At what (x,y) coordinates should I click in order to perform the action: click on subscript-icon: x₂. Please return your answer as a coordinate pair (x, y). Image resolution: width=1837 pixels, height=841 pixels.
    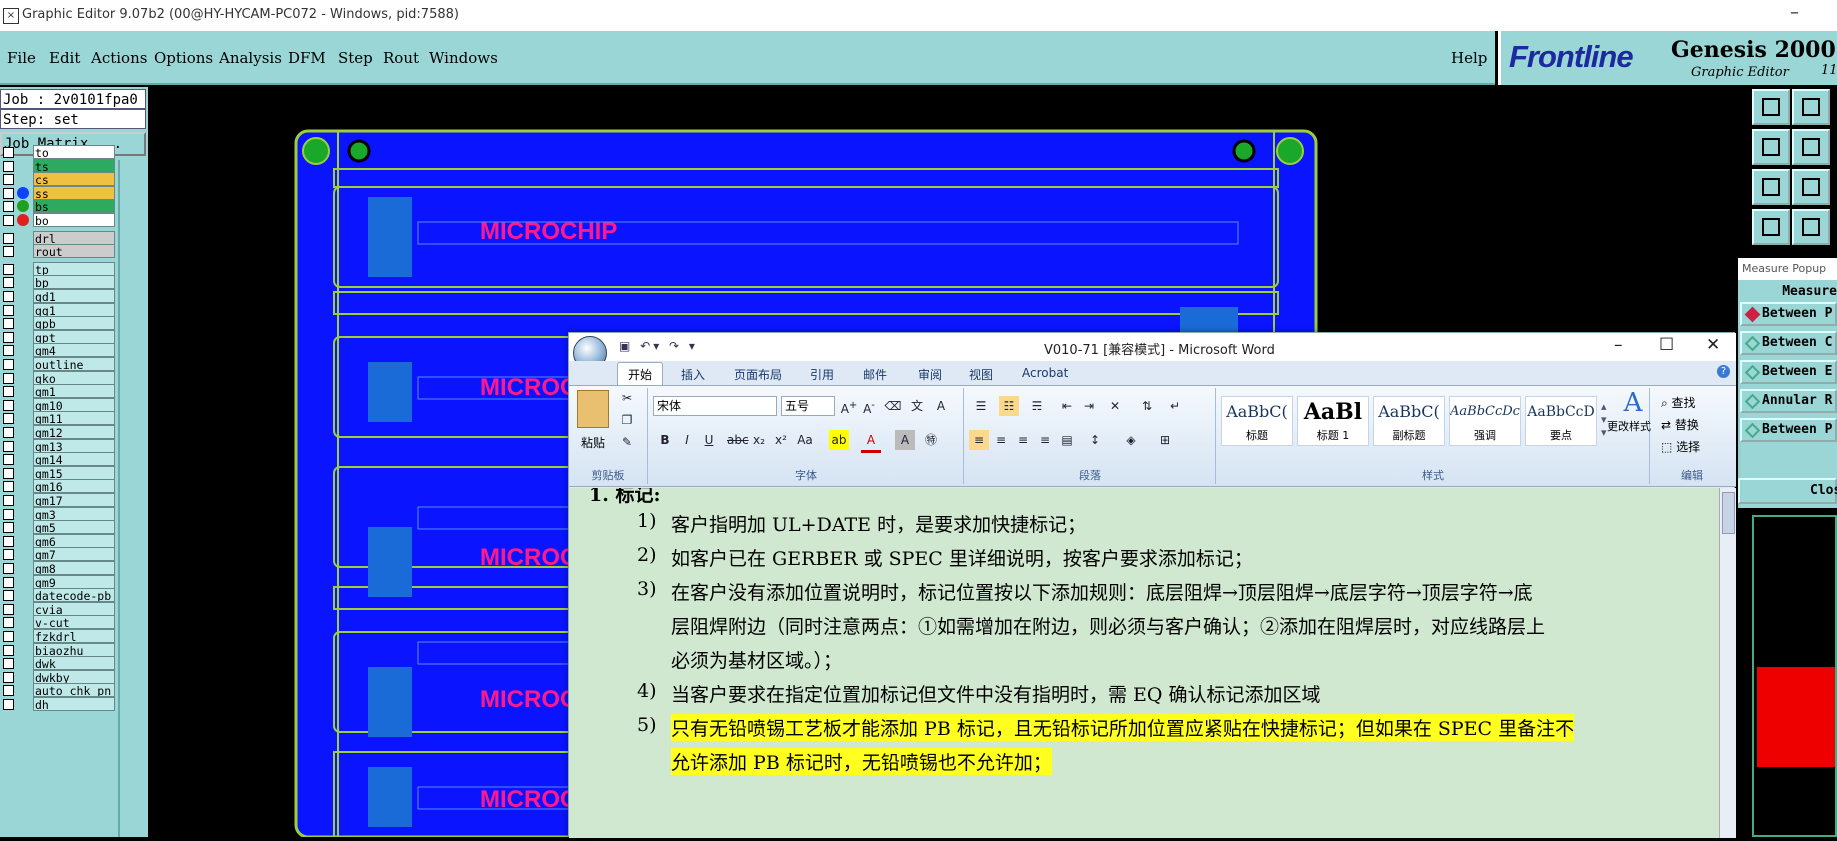
    Looking at the image, I should click on (759, 440).